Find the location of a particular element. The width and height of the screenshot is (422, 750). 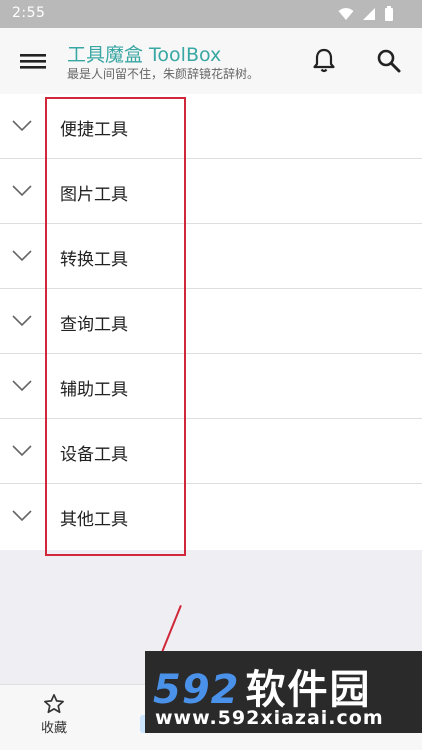

app-subtitle: 最是人间留不住，朱颜辞镜花辞树。 is located at coordinates (163, 74).